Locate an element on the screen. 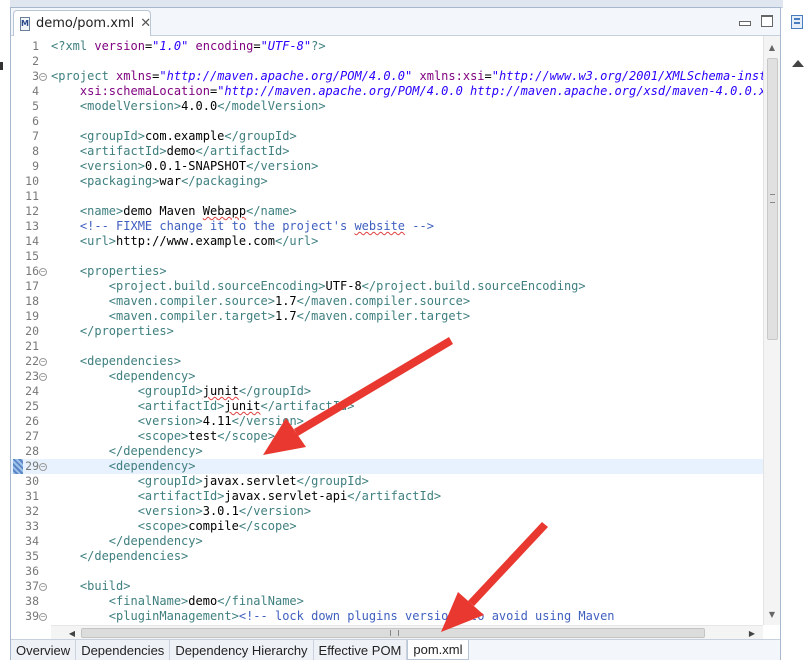 Image resolution: width=804 pixels, height=666 pixels. code-line: 8 <artifactId>demo</artifactId> is located at coordinates (387, 151).